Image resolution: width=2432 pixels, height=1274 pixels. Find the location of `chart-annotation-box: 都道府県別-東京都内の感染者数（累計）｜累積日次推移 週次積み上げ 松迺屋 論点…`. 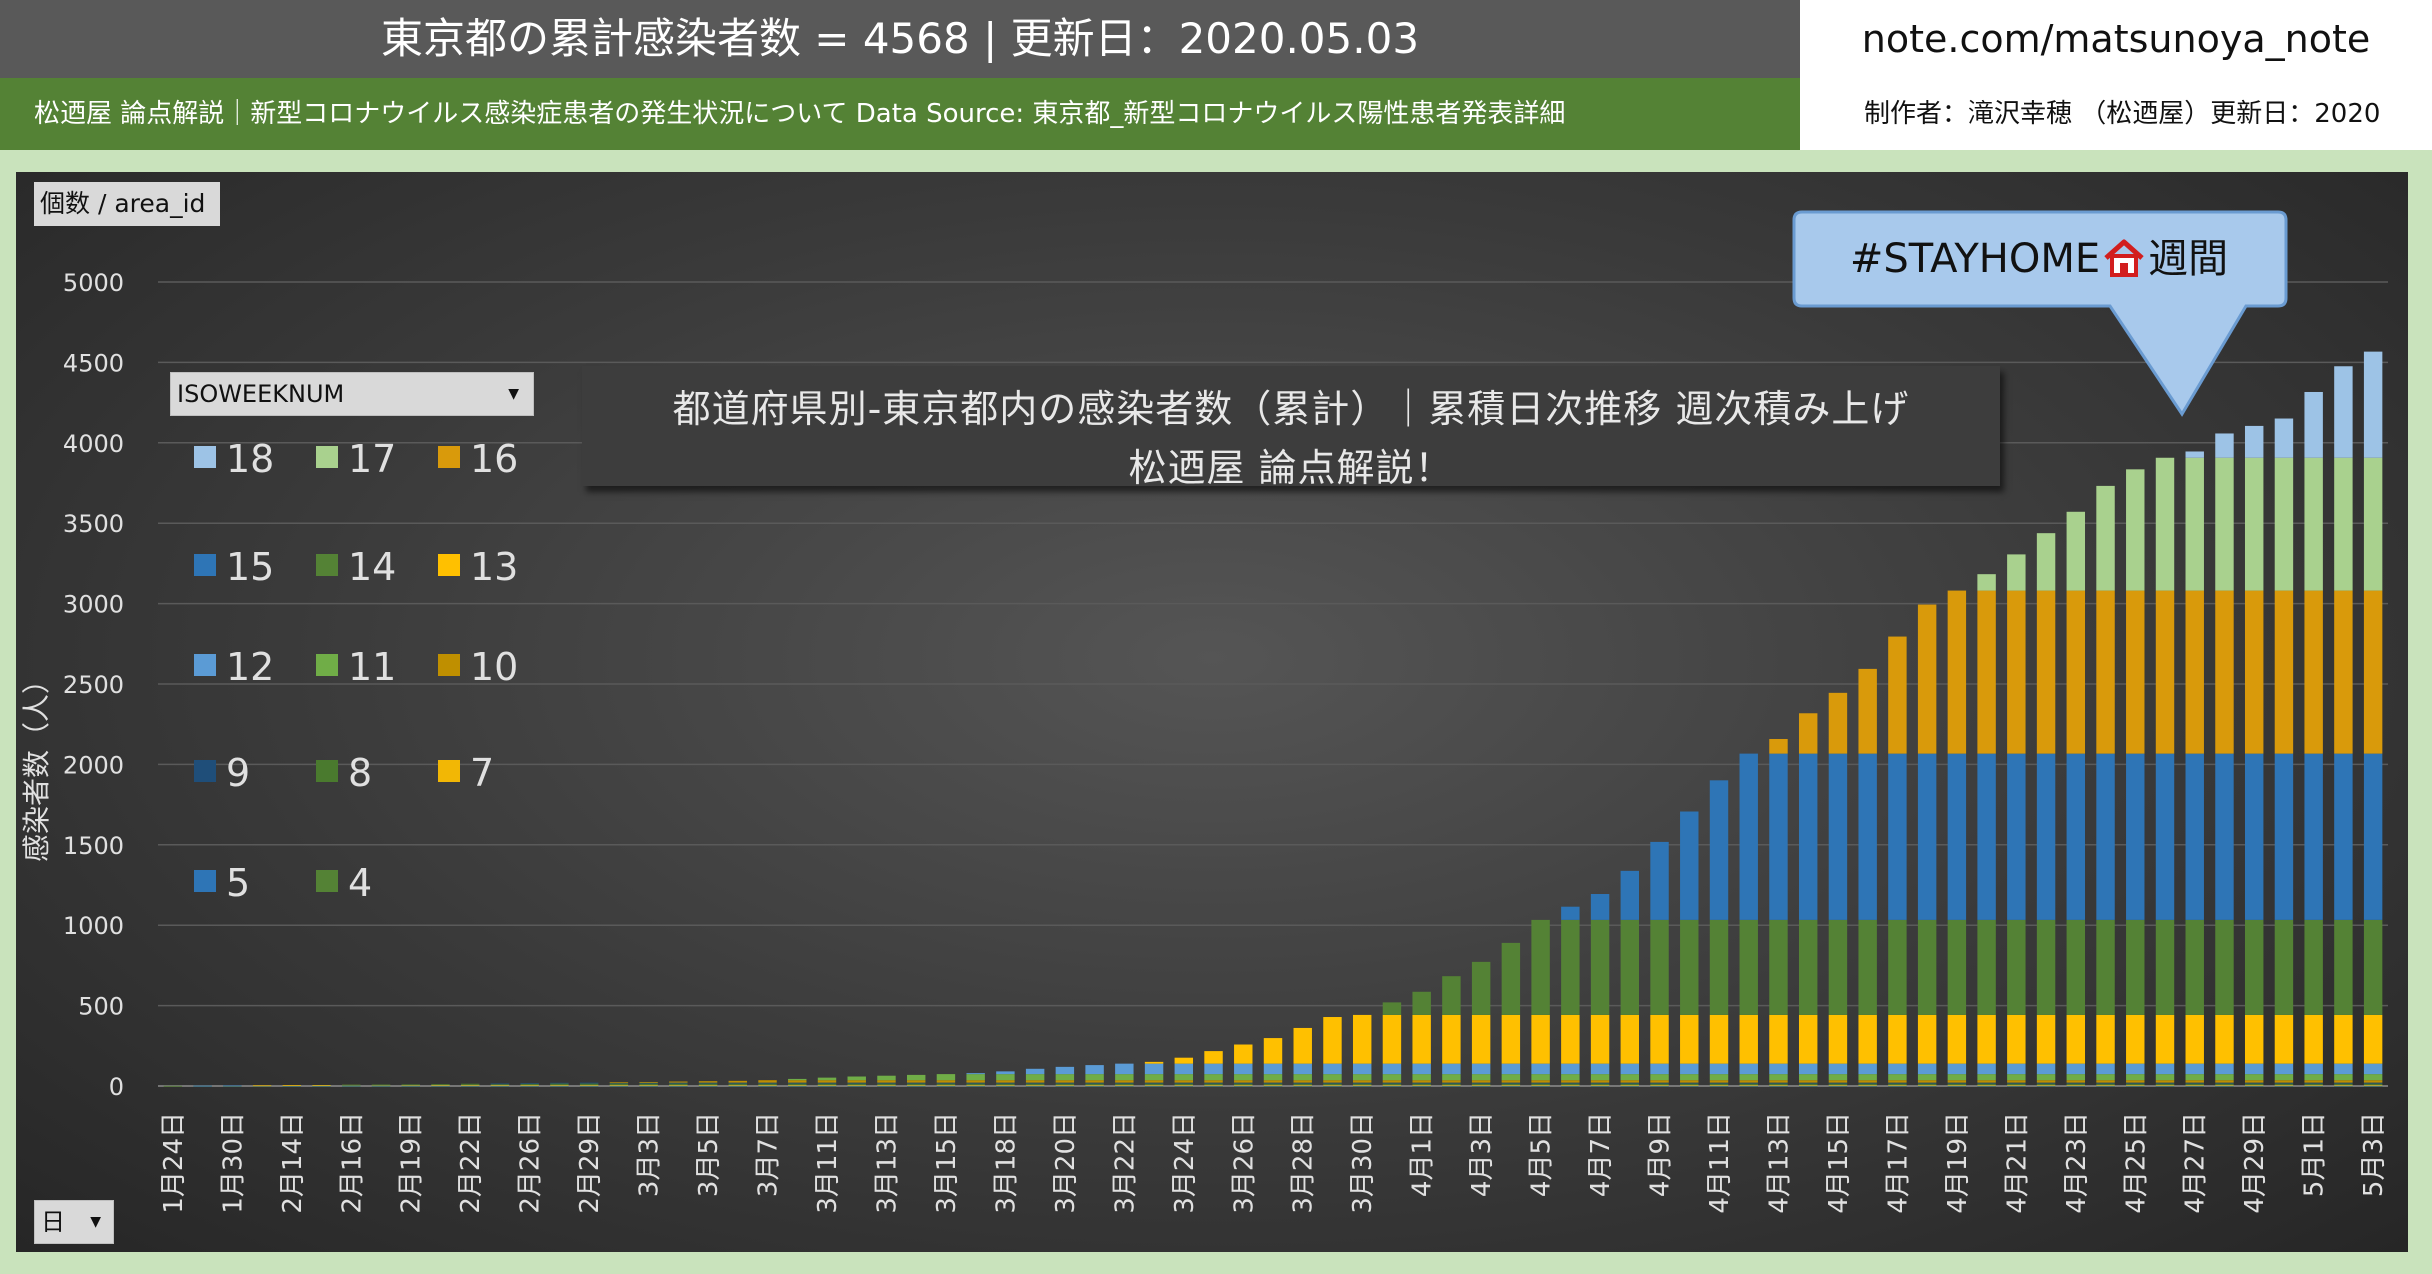

chart-annotation-box: 都道府県別-東京都内の感染者数（累計）｜累積日次推移 週次積み上げ 松迺屋 論点… is located at coordinates (1291, 428).